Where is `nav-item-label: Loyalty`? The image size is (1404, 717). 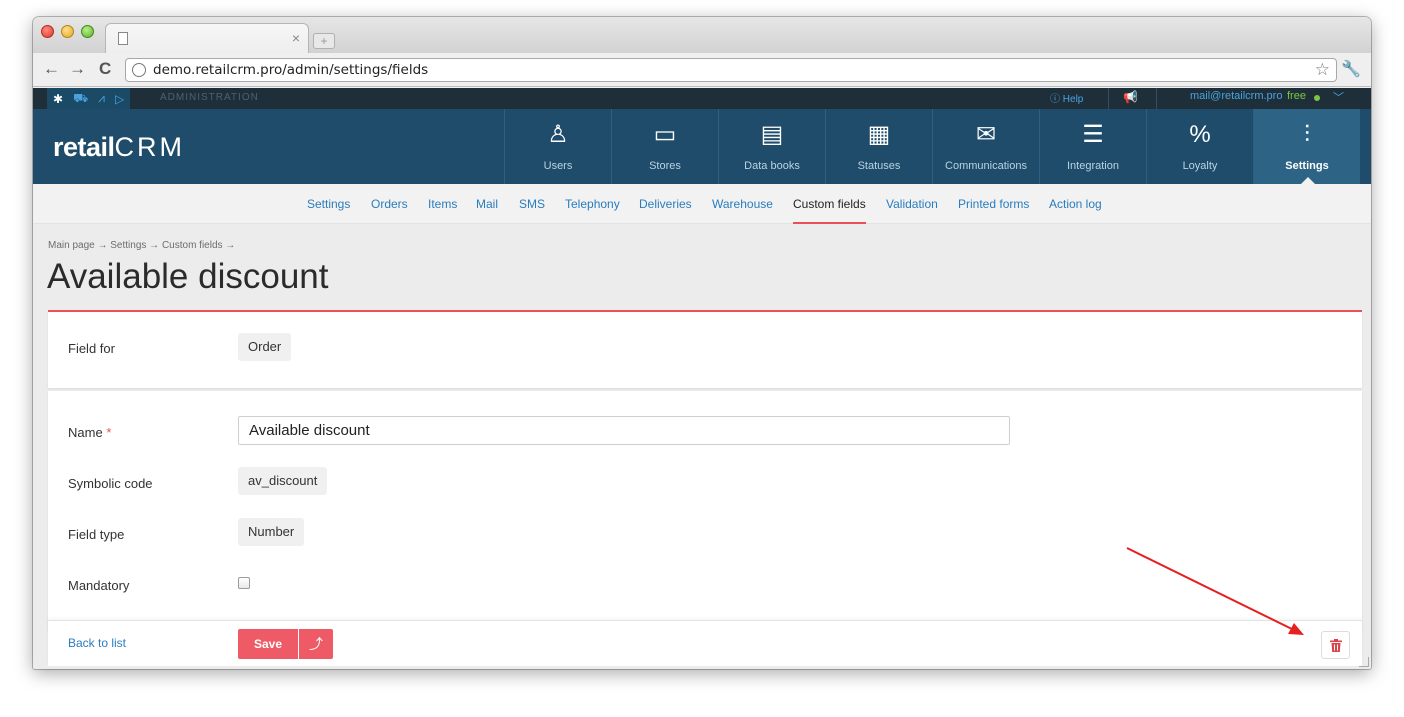 nav-item-label: Loyalty is located at coordinates (1200, 166).